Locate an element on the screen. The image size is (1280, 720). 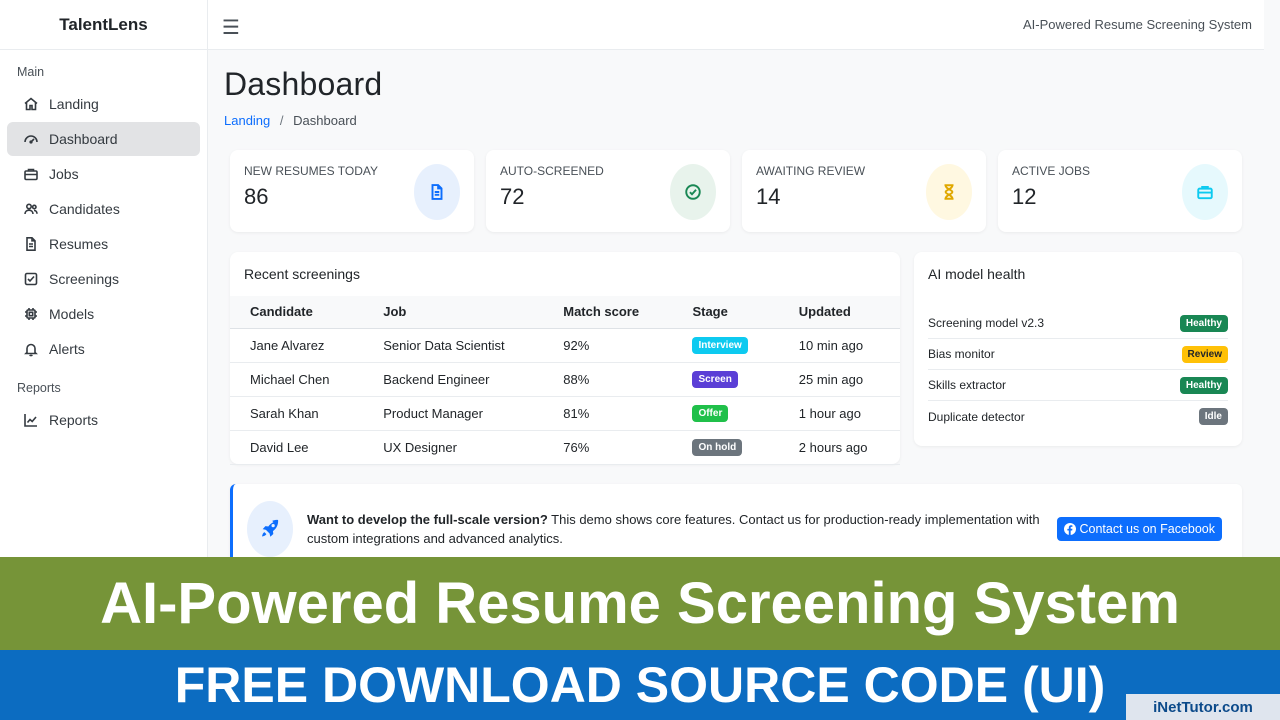
candidate-cell: David Lee is located at coordinates (297, 447).